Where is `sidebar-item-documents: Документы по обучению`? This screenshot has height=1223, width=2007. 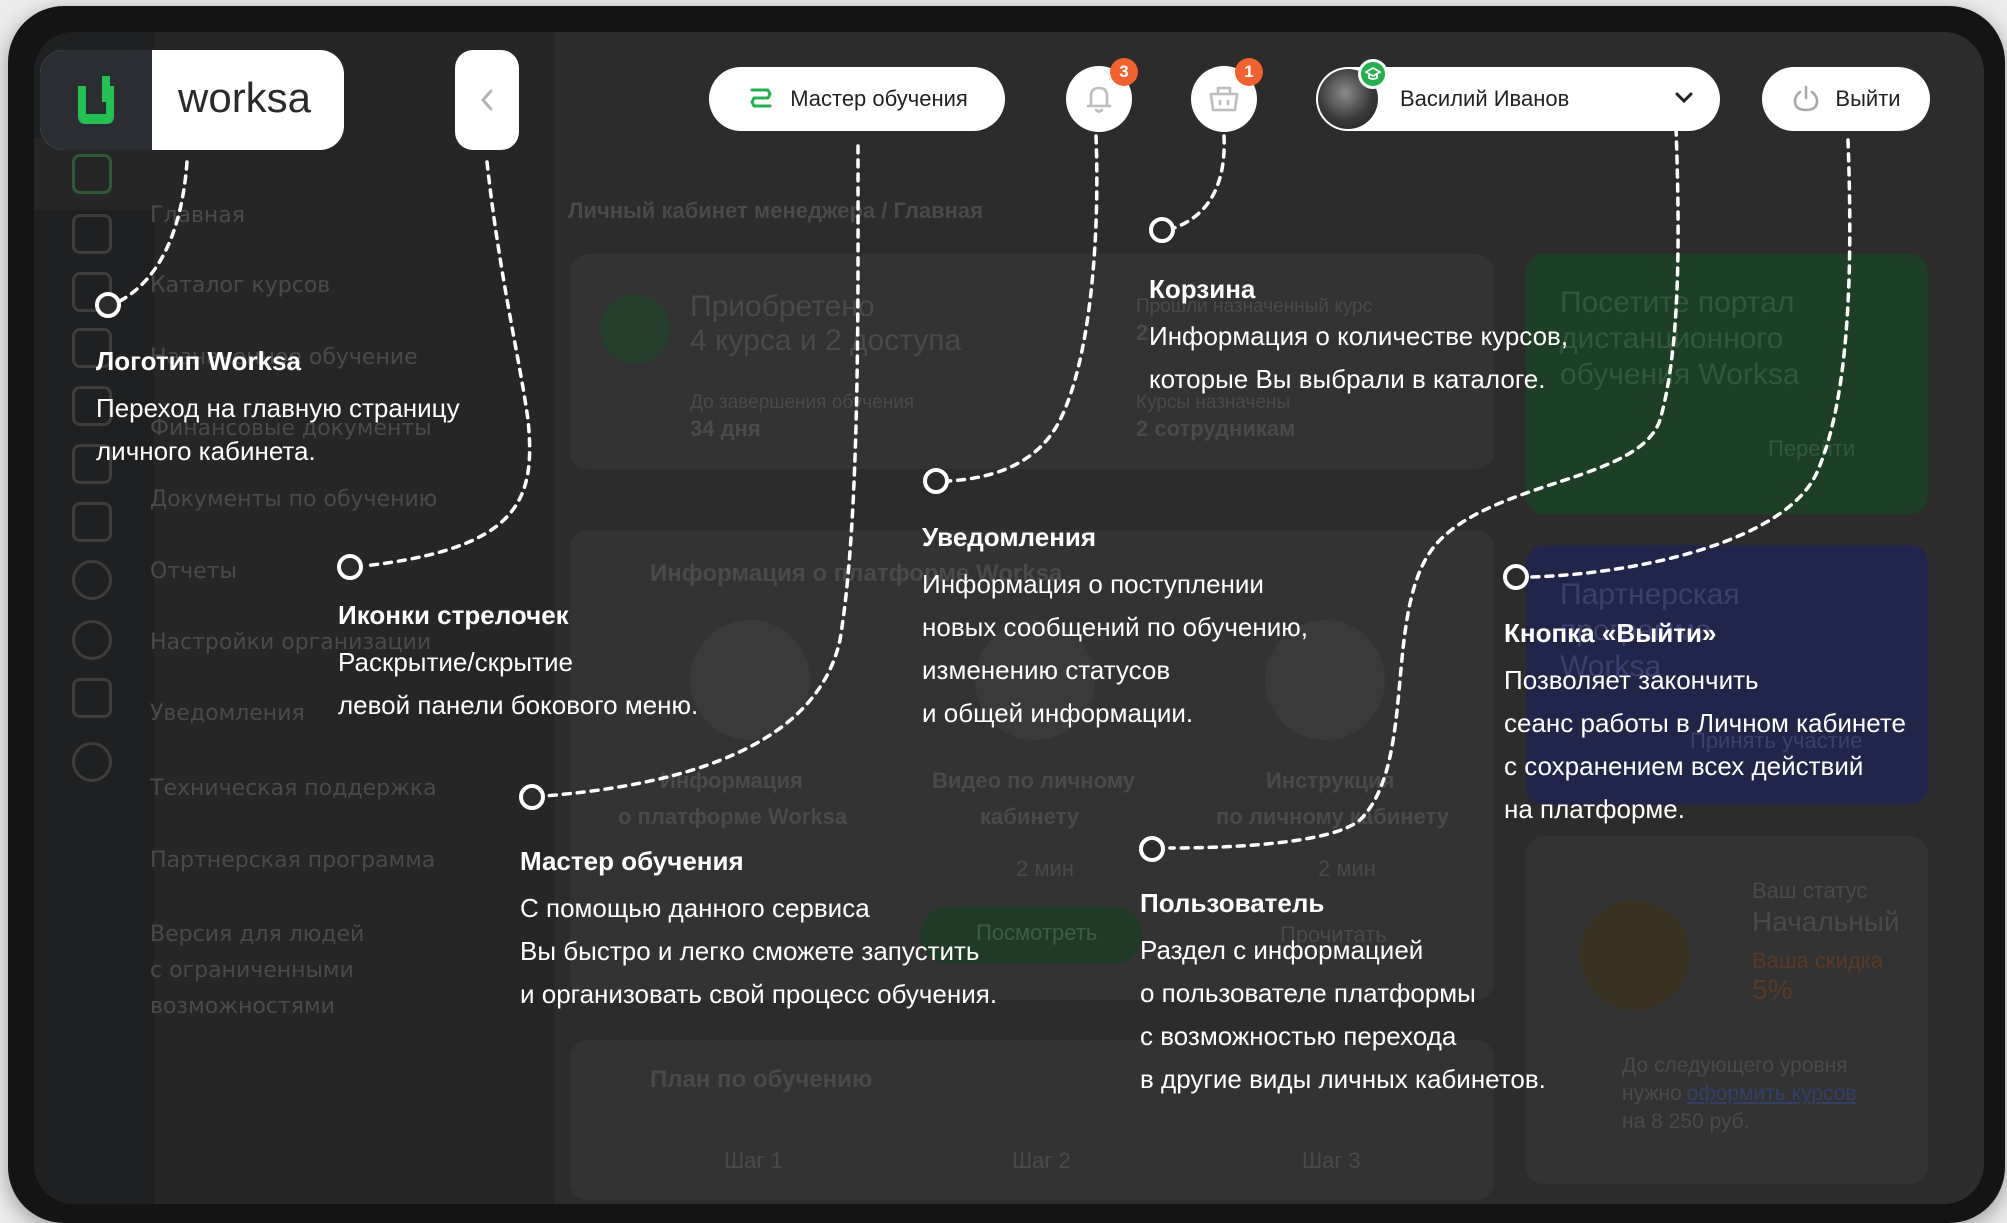 sidebar-item-documents: Документы по обучению is located at coordinates (293, 499).